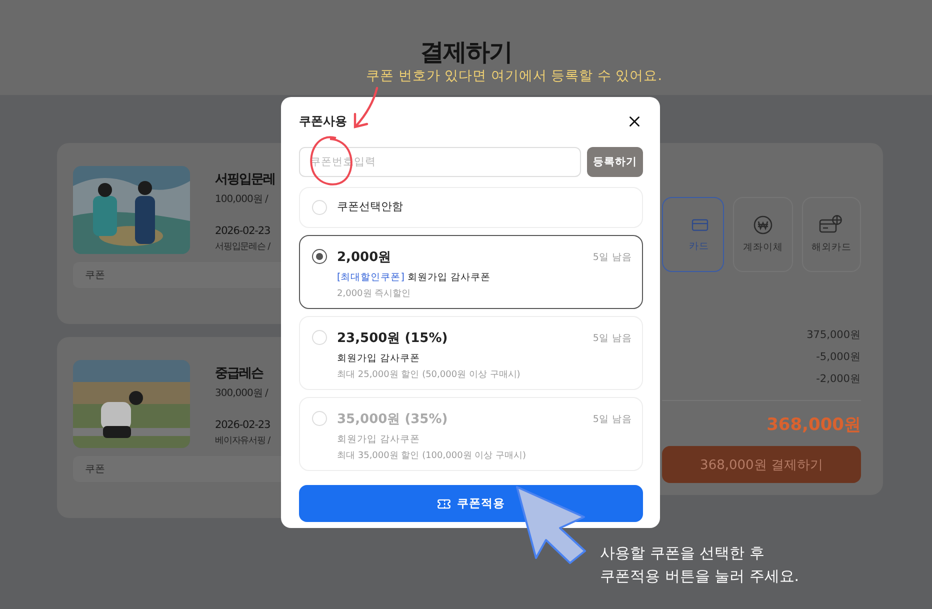 The width and height of the screenshot is (932, 609). I want to click on payment-method-tile: 해외카드, so click(831, 234).